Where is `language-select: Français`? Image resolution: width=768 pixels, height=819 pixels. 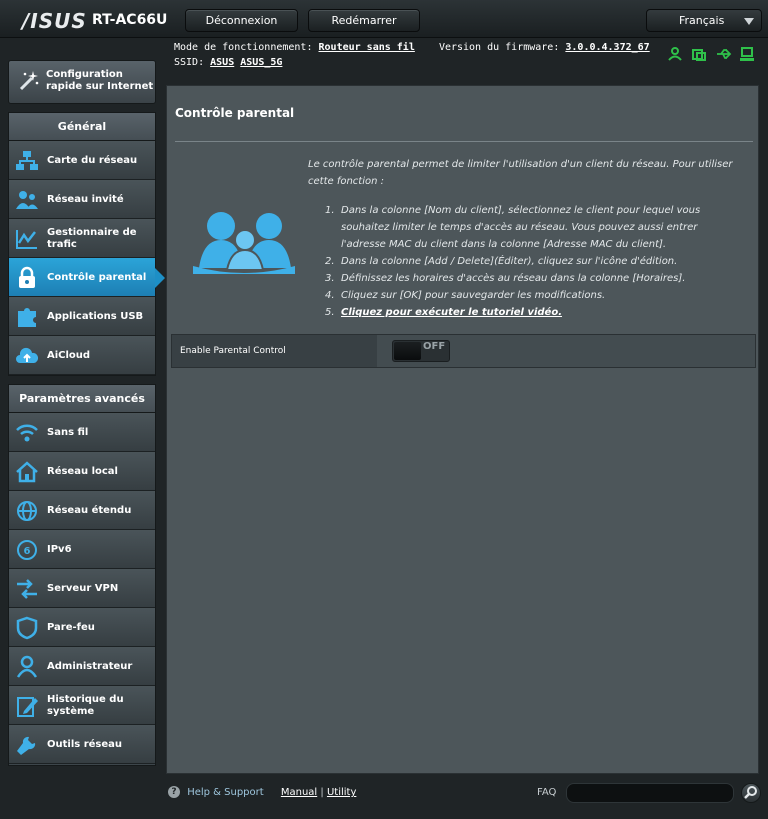 language-select: Français is located at coordinates (704, 20).